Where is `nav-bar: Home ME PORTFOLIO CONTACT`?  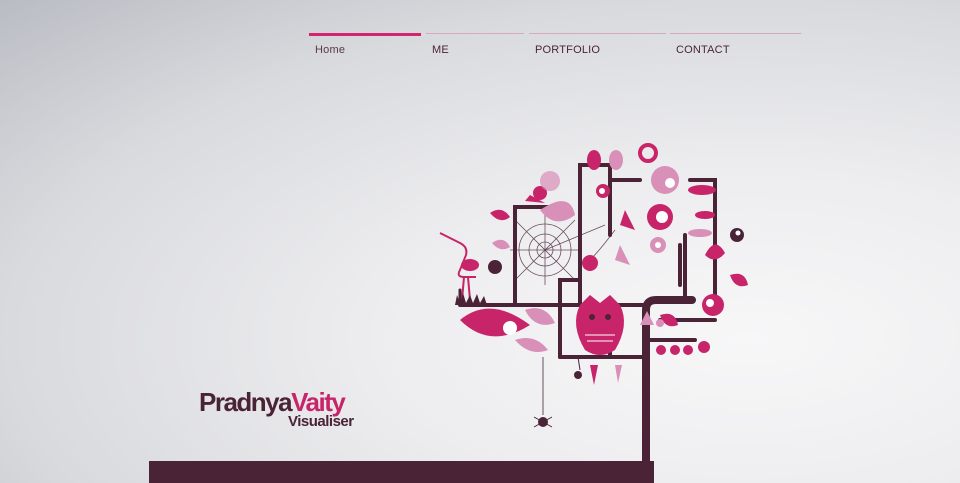 nav-bar: Home ME PORTFOLIO CONTACT is located at coordinates (555, 48).